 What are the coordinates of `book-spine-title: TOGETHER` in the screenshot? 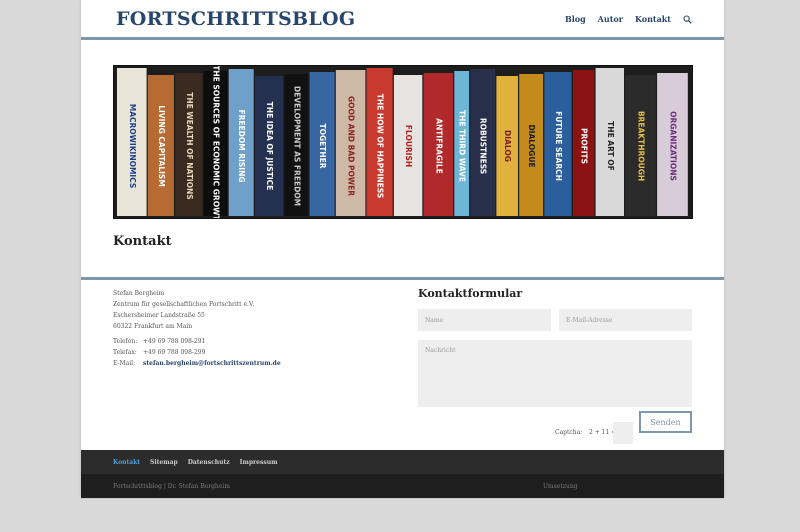 It's located at (322, 145).